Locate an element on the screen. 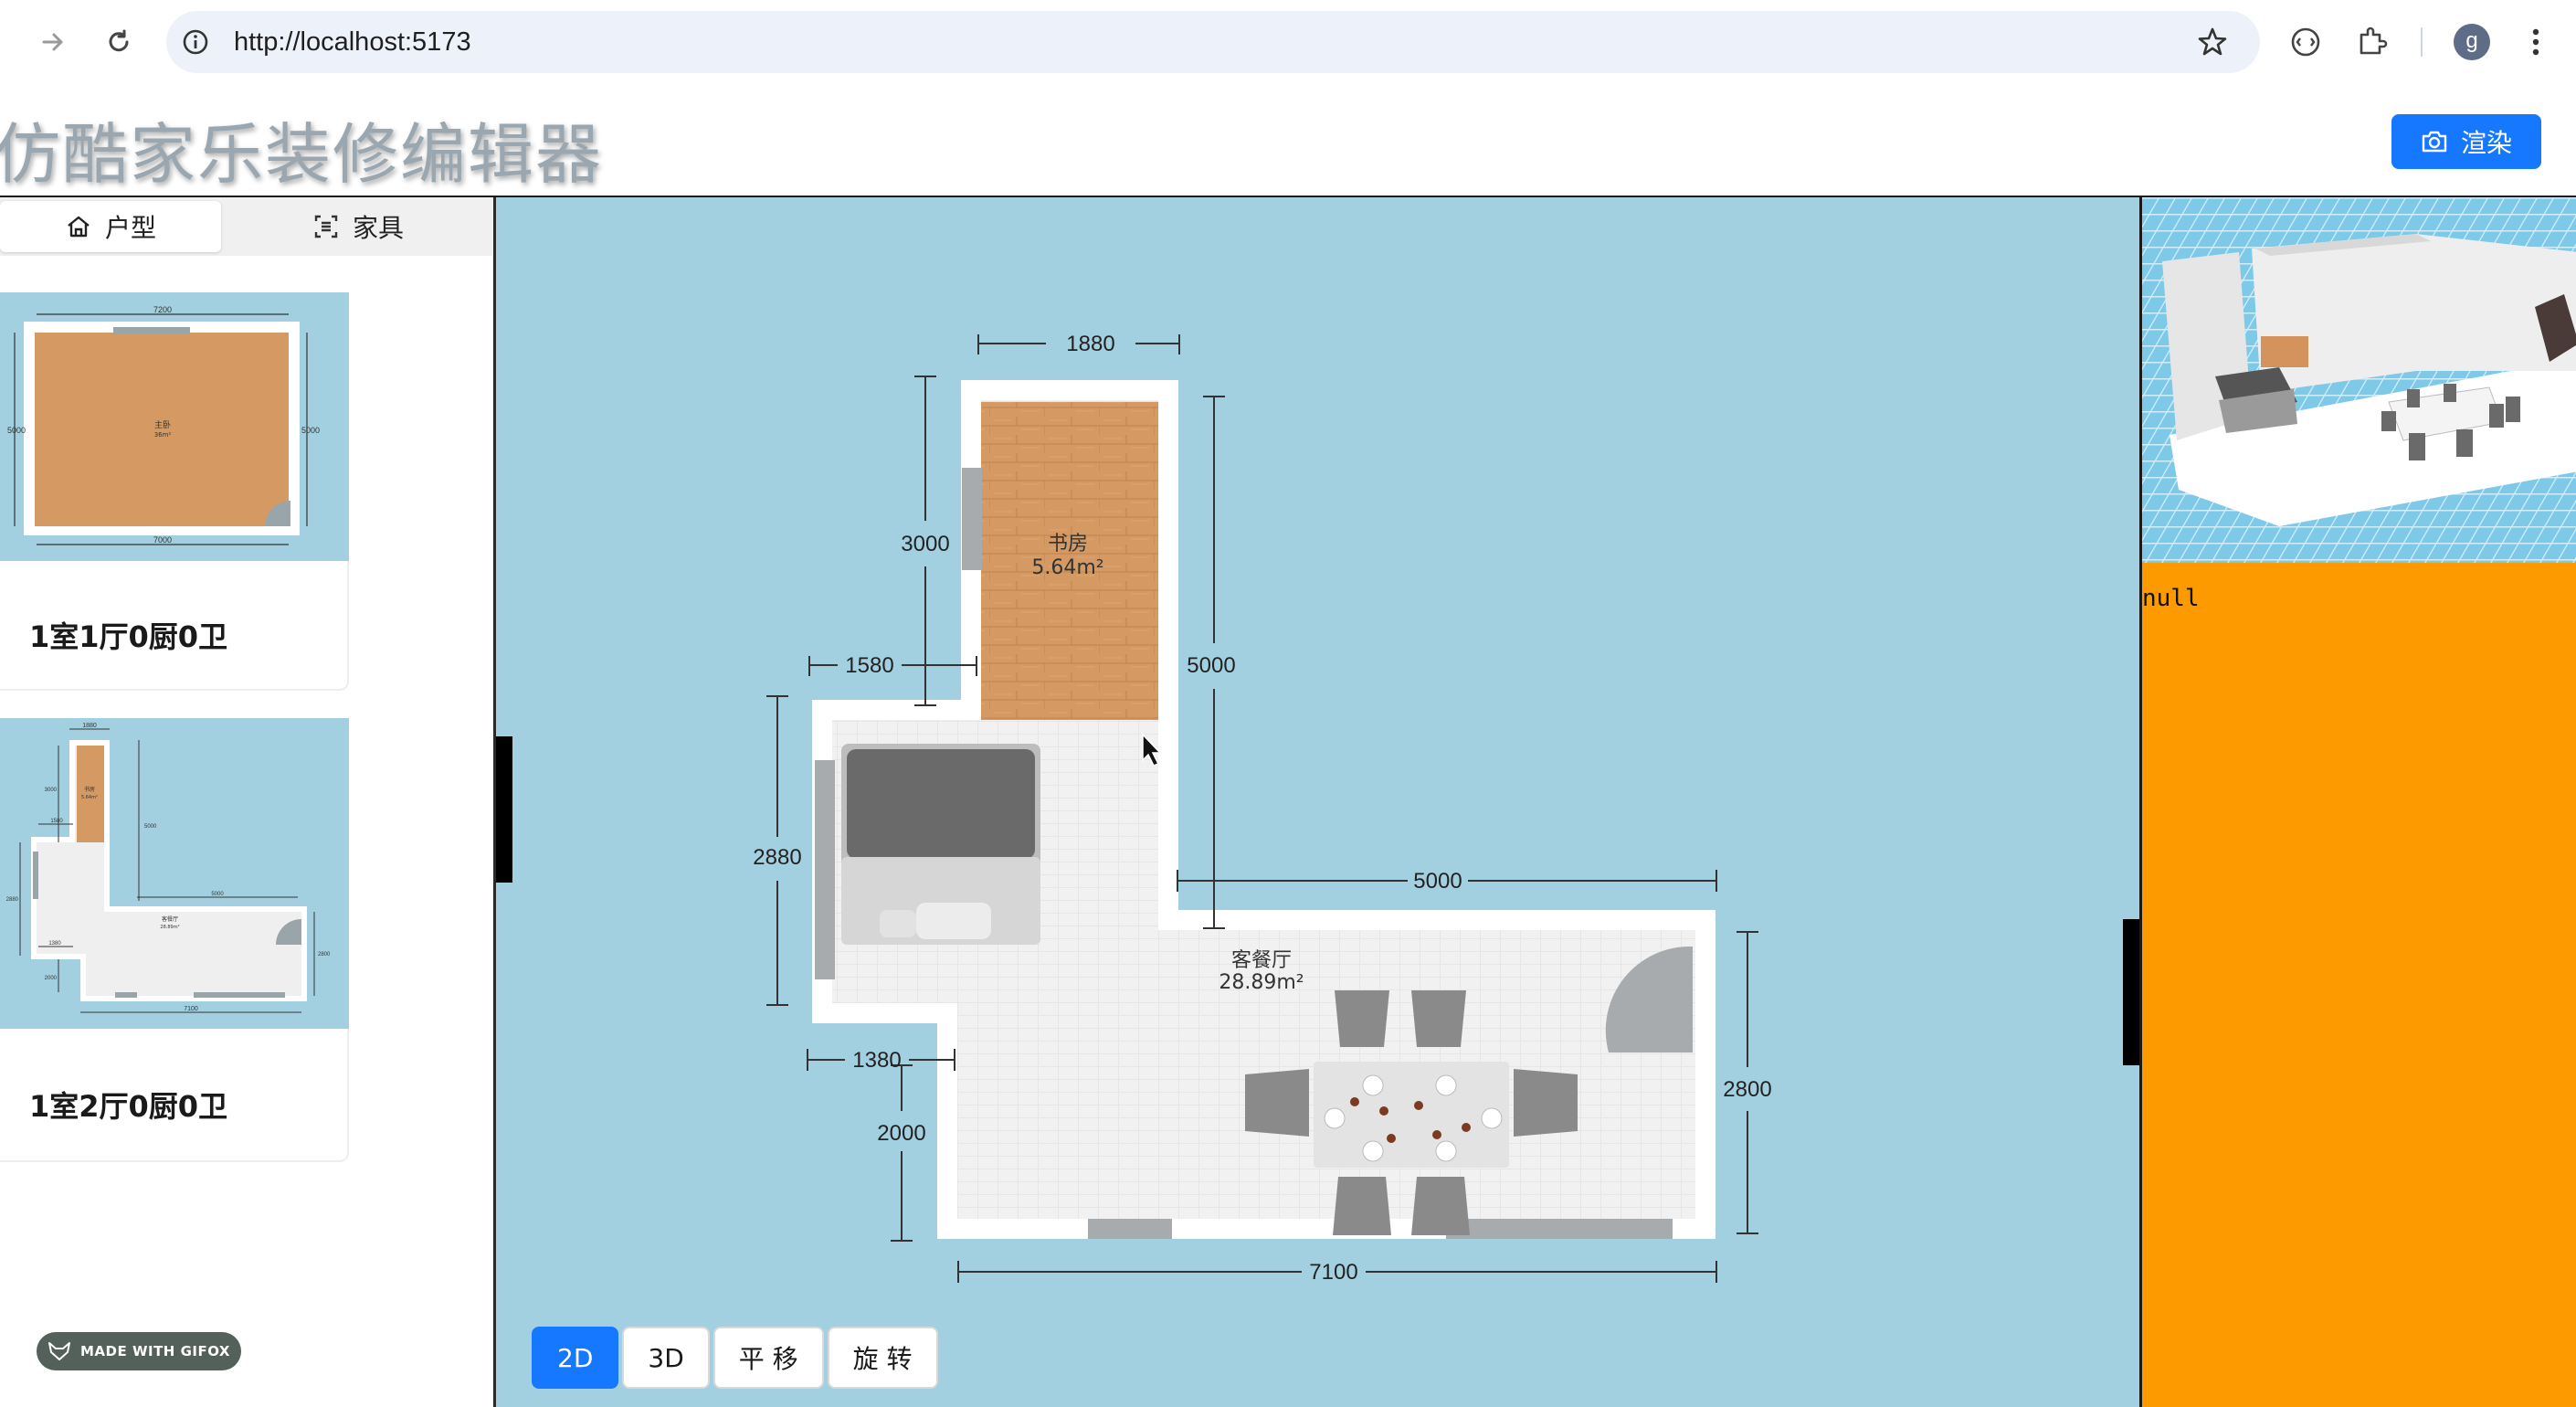  render-button: 渲染 is located at coordinates (2466, 141).